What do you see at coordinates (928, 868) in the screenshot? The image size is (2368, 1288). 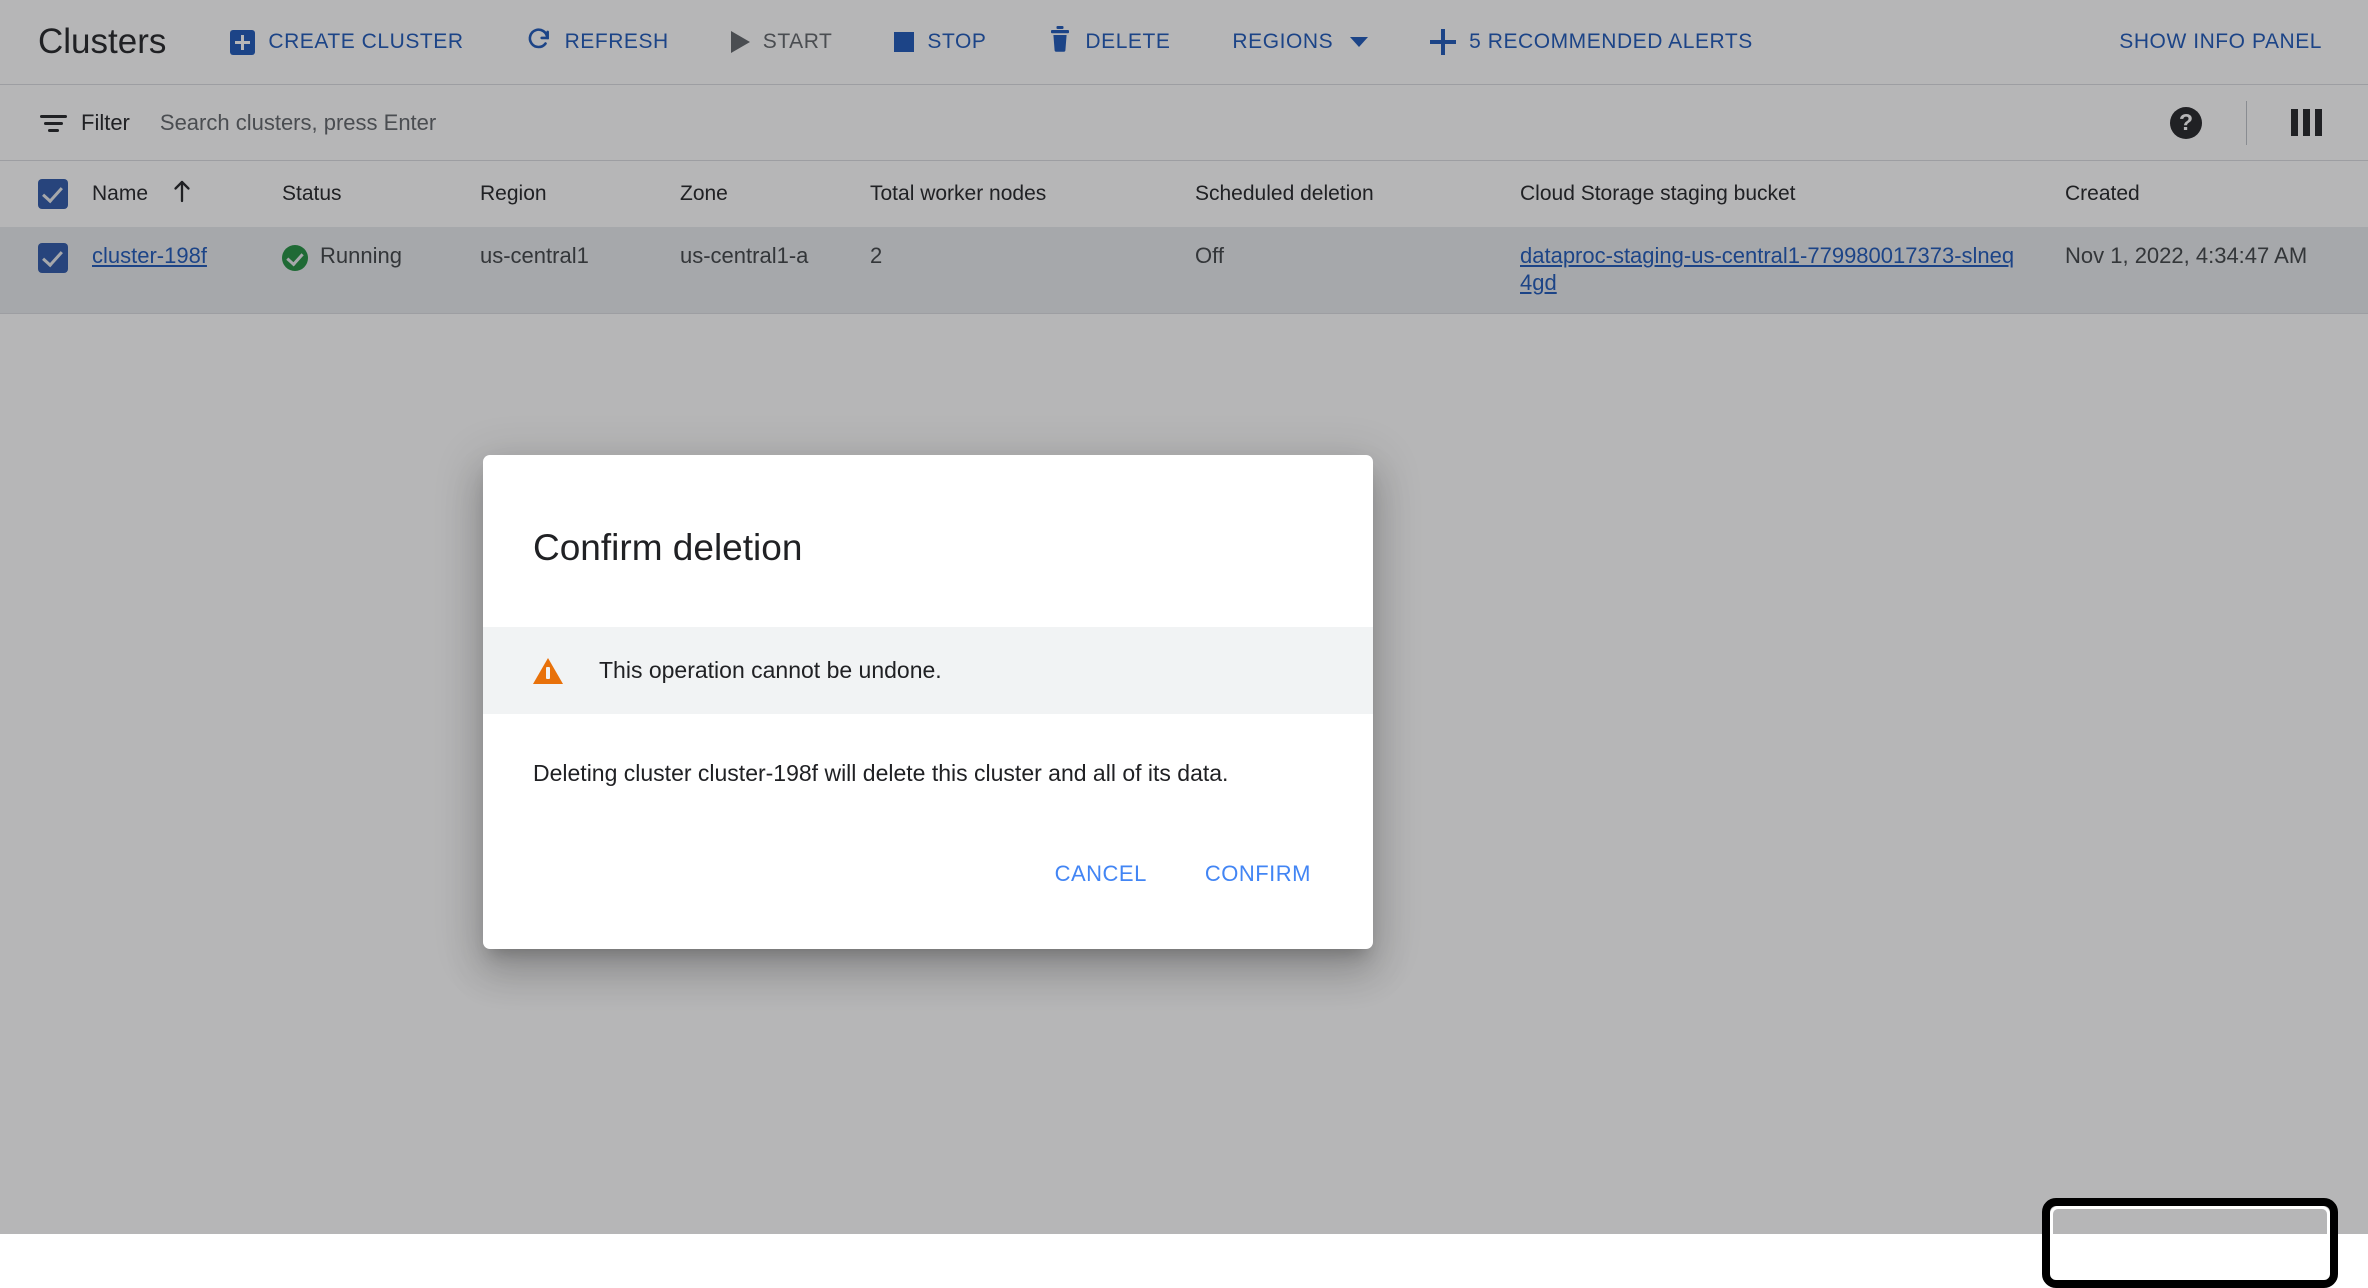 I see `dialog-actions: CANCEL CONFIRM` at bounding box center [928, 868].